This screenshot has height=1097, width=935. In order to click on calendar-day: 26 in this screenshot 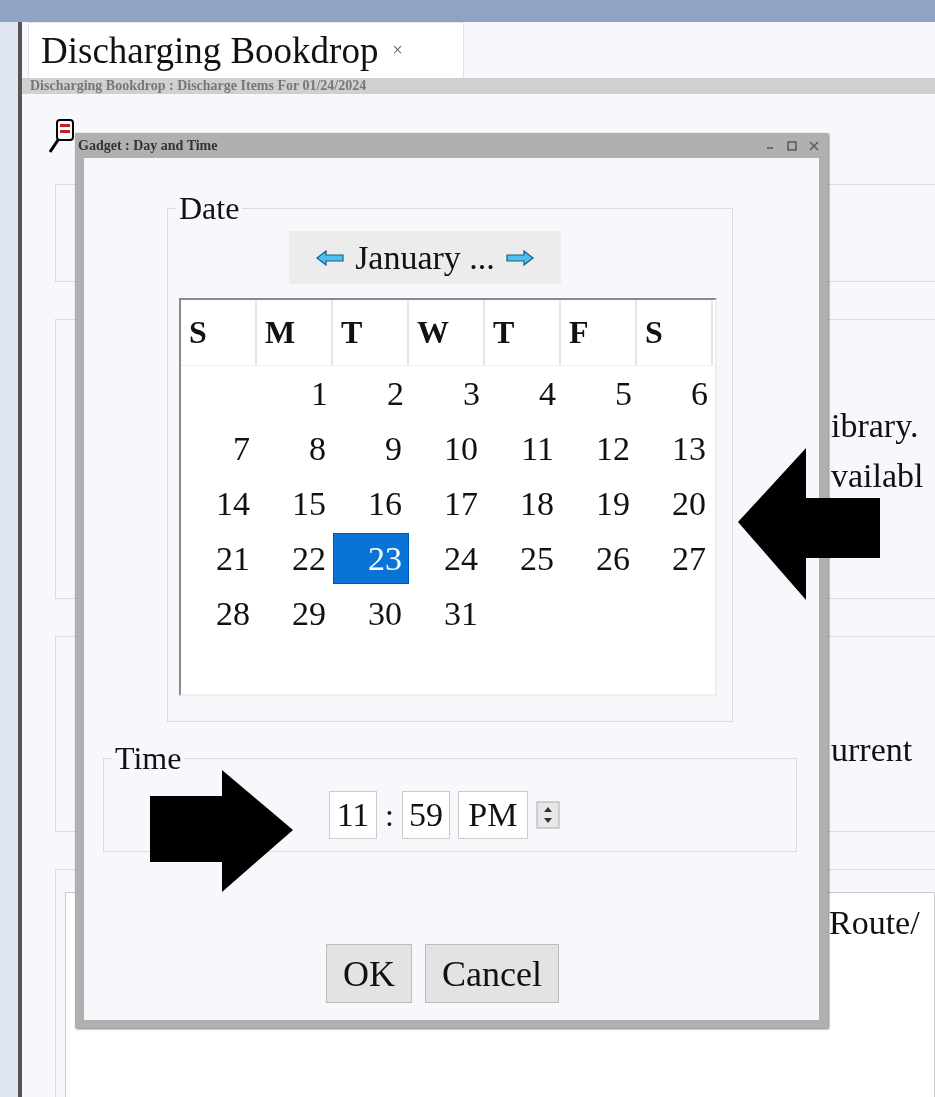, I will do `click(599, 558)`.